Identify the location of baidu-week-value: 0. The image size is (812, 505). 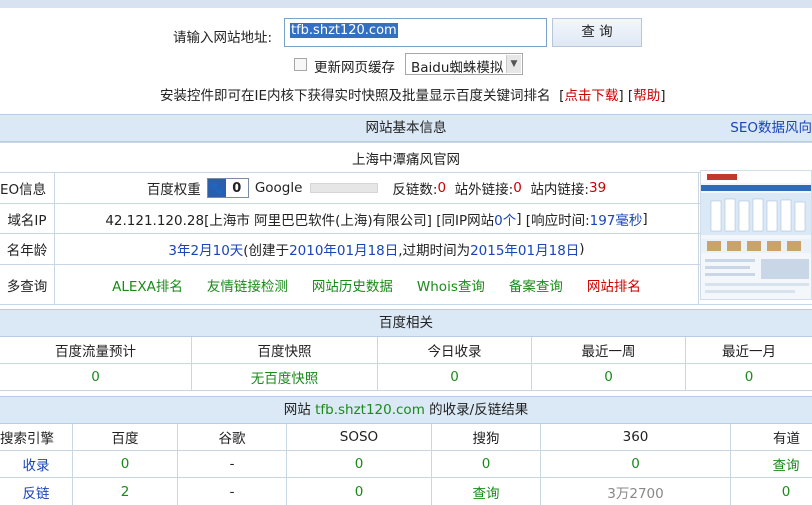
(608, 377).